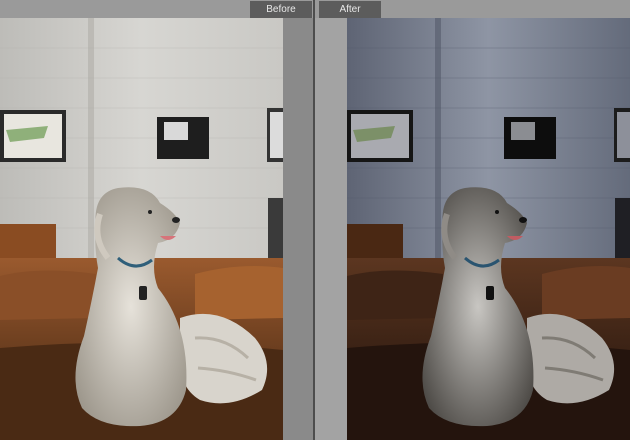  Describe the element at coordinates (298, 229) in the screenshot. I see `before-gutter` at that location.